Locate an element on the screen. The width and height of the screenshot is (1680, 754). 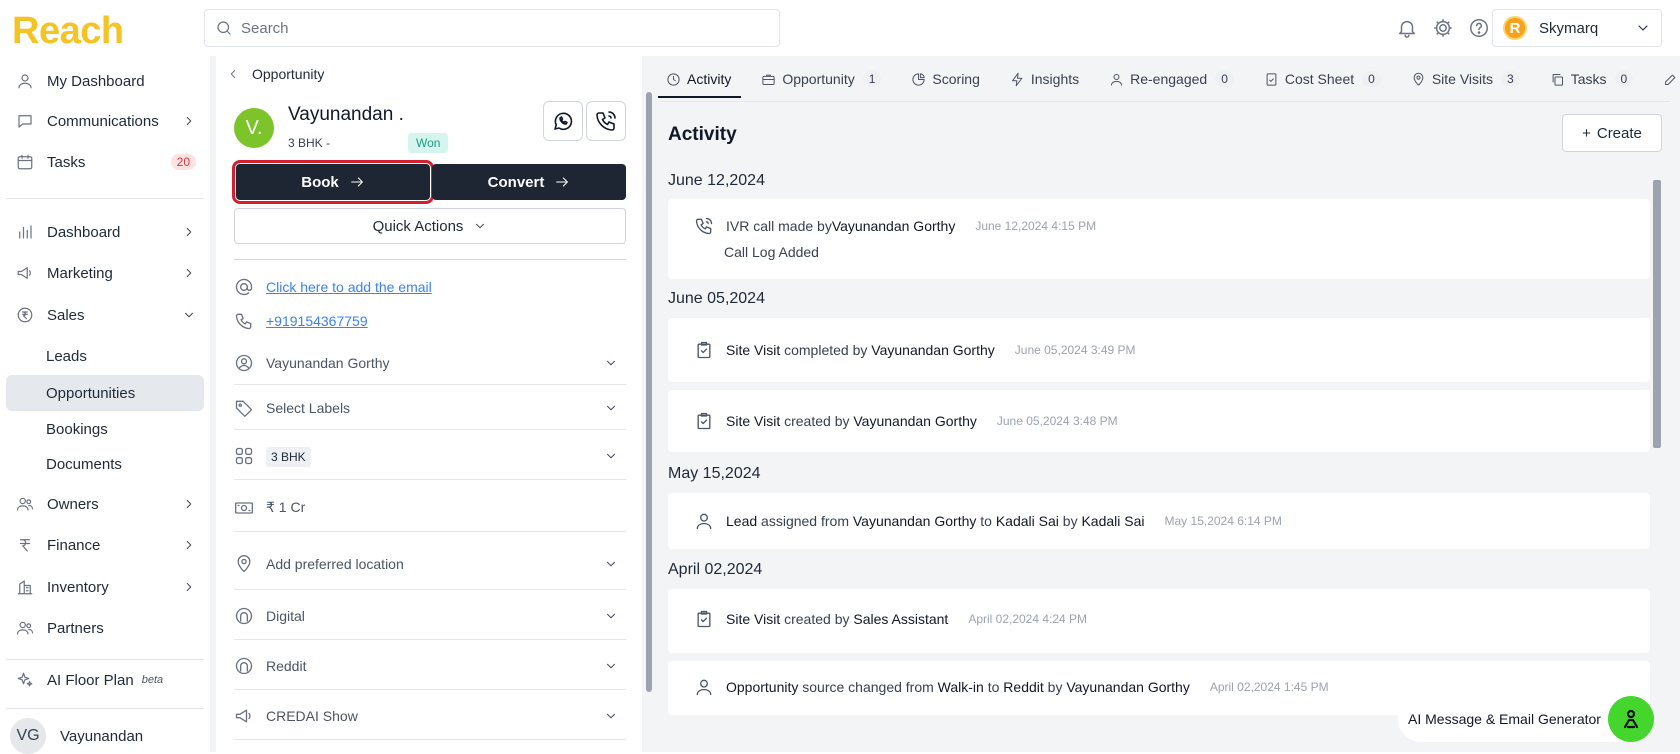
beta-tag: beta is located at coordinates (152, 680).